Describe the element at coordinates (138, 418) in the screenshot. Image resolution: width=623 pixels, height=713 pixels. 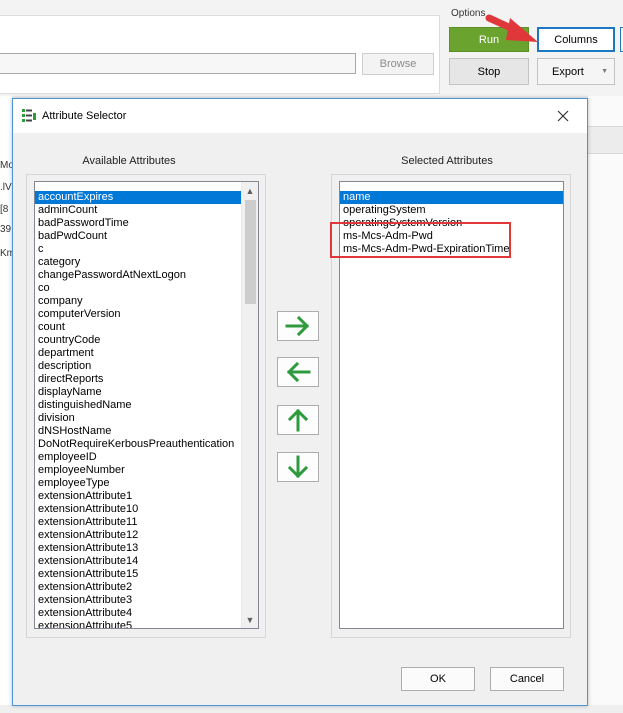
I see `available-attribute-item: division` at that location.